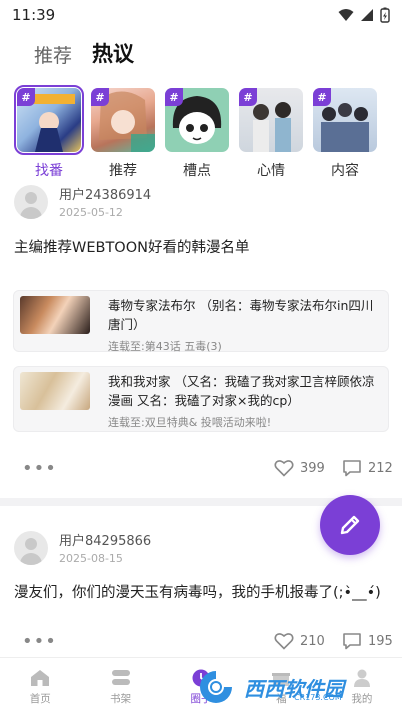 This screenshot has height=715, width=402. I want to click on comic-update: 连载至:双旦特典& 投喂活动来啦!, so click(190, 422).